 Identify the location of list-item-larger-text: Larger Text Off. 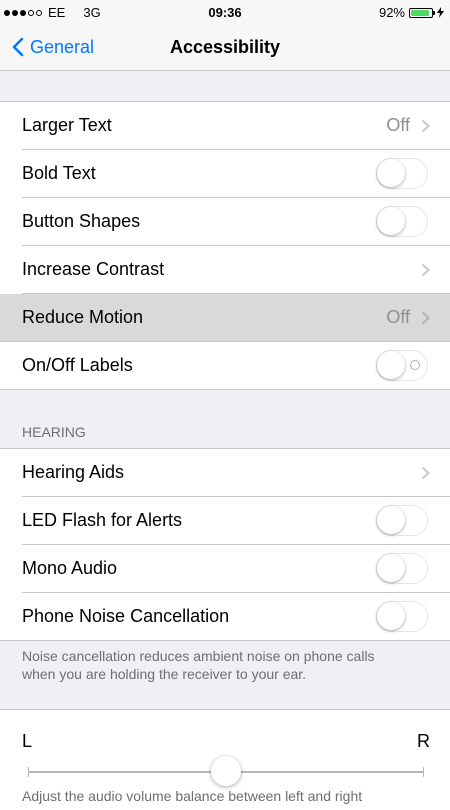
(236, 126).